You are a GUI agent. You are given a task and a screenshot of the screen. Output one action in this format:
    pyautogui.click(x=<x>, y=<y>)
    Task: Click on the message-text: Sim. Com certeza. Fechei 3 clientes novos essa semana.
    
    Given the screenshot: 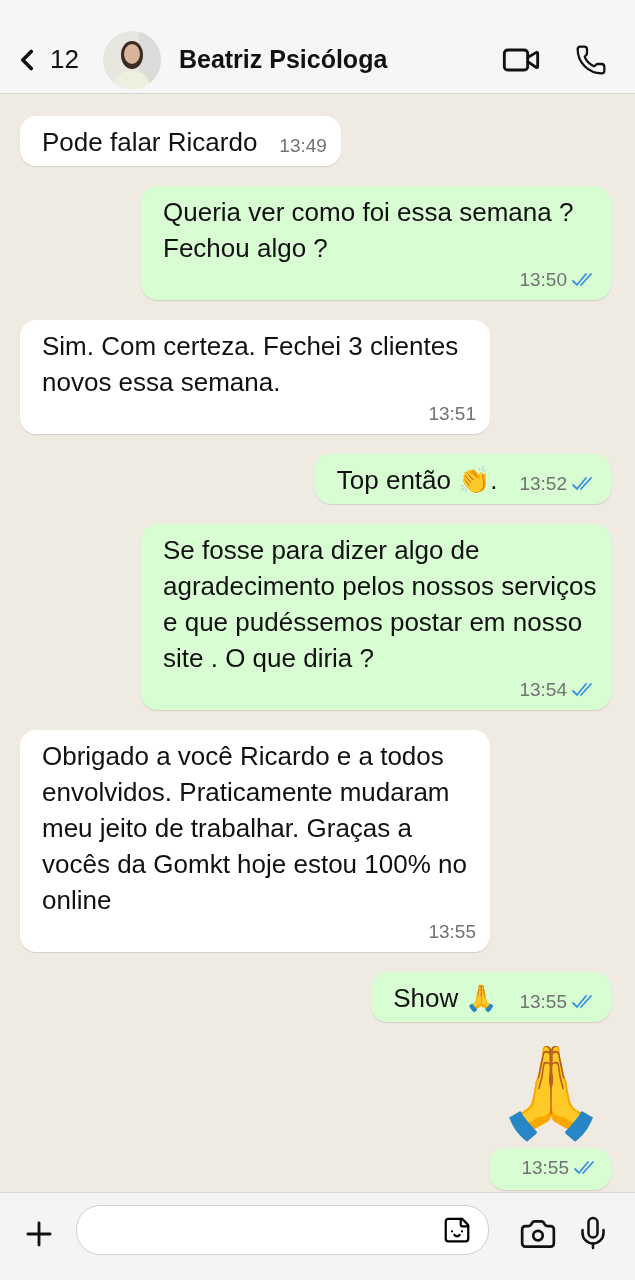 What is the action you would take?
    pyautogui.click(x=251, y=364)
    